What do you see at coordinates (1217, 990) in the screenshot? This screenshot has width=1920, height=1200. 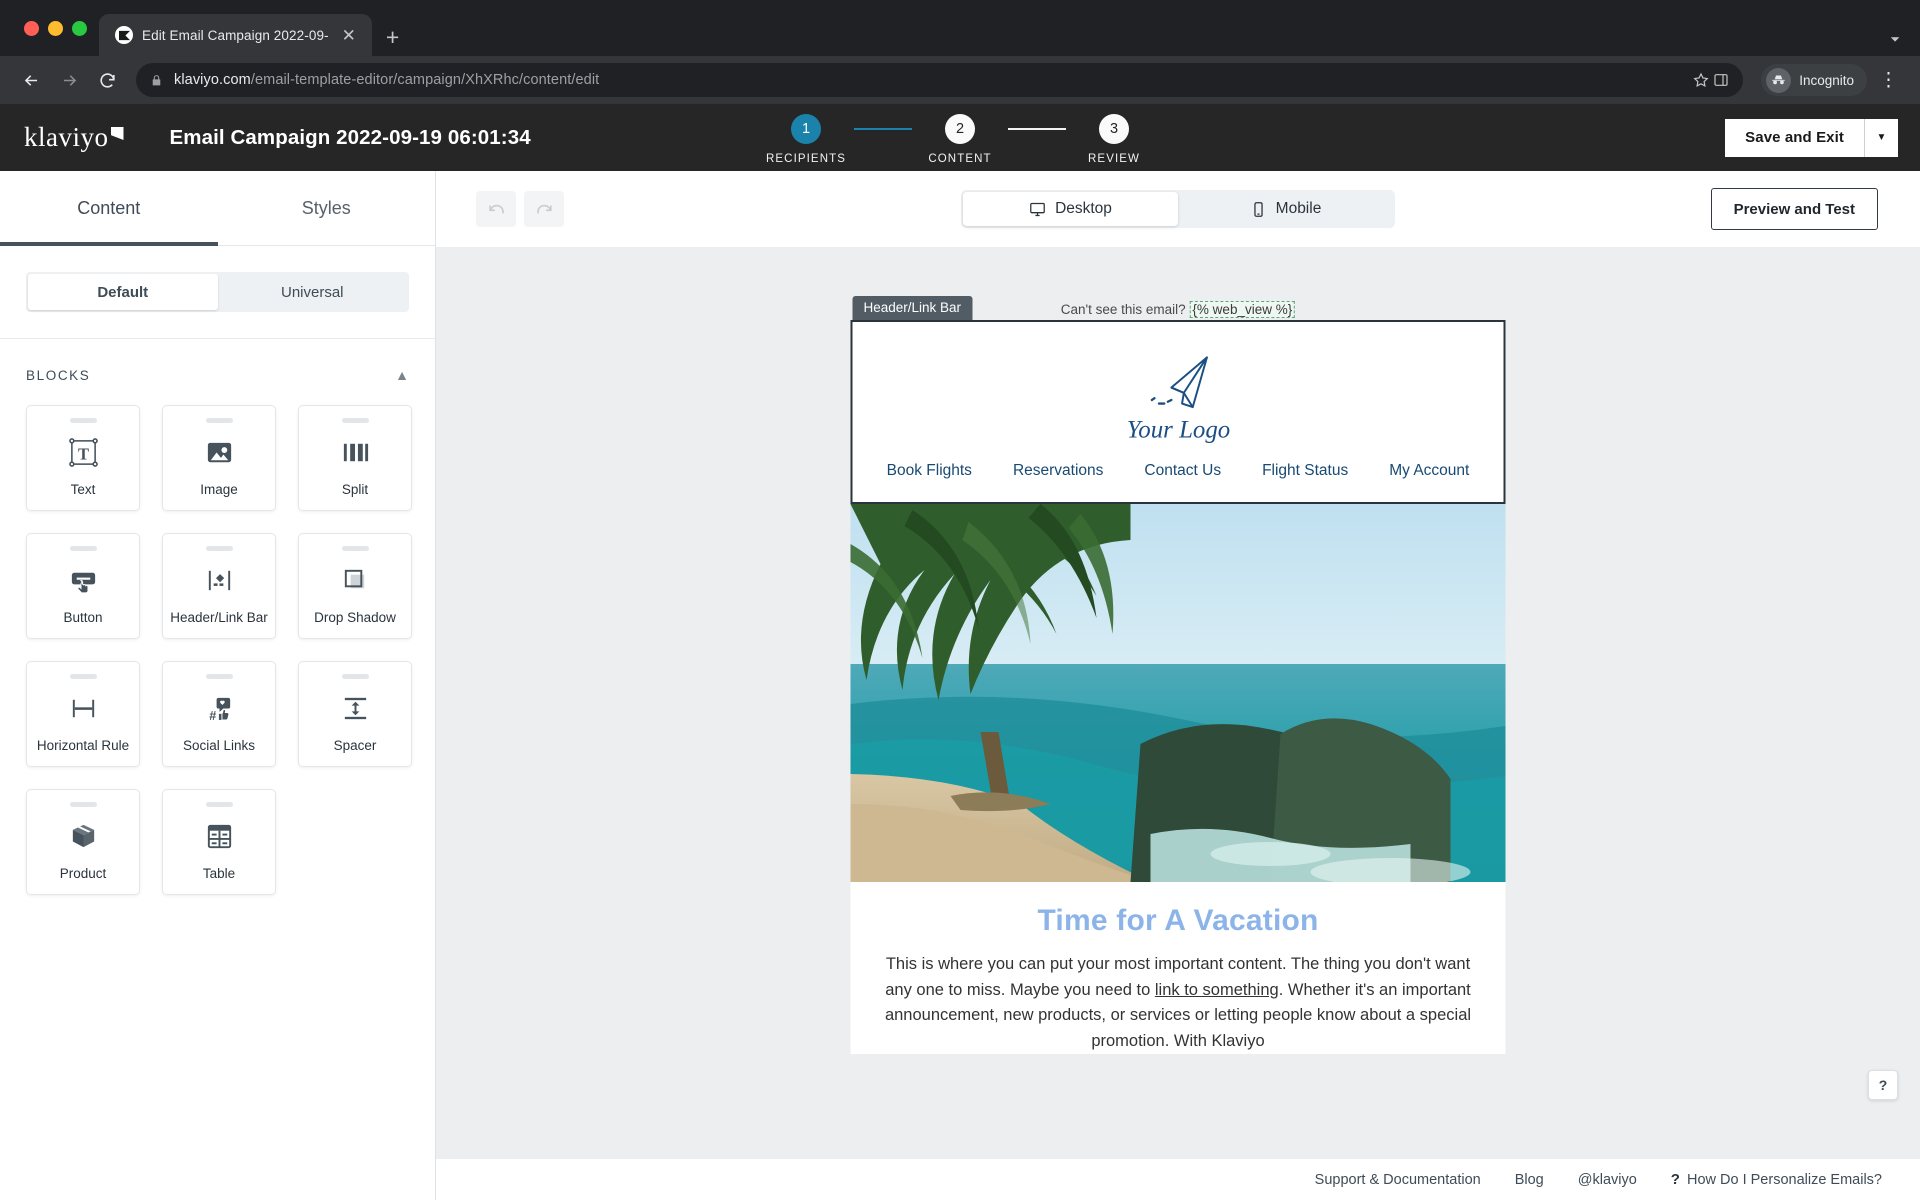 I see `email-body-link: link to something` at bounding box center [1217, 990].